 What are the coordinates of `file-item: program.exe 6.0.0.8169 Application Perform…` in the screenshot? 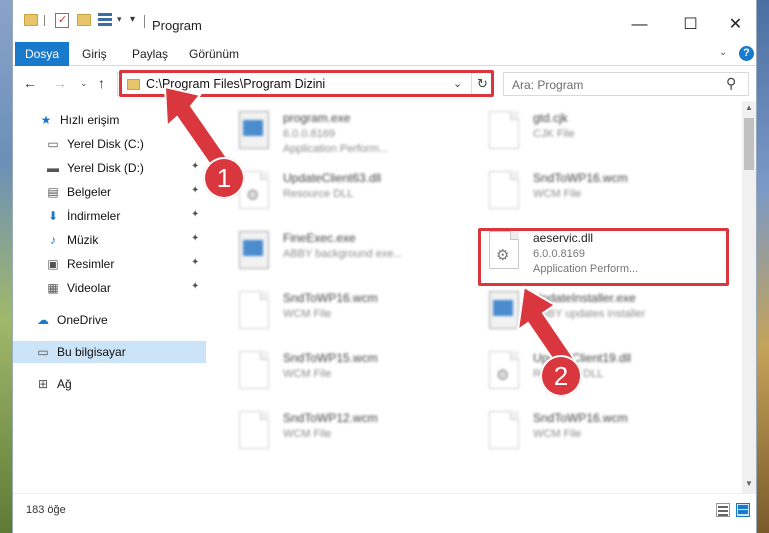 It's located at (329, 134).